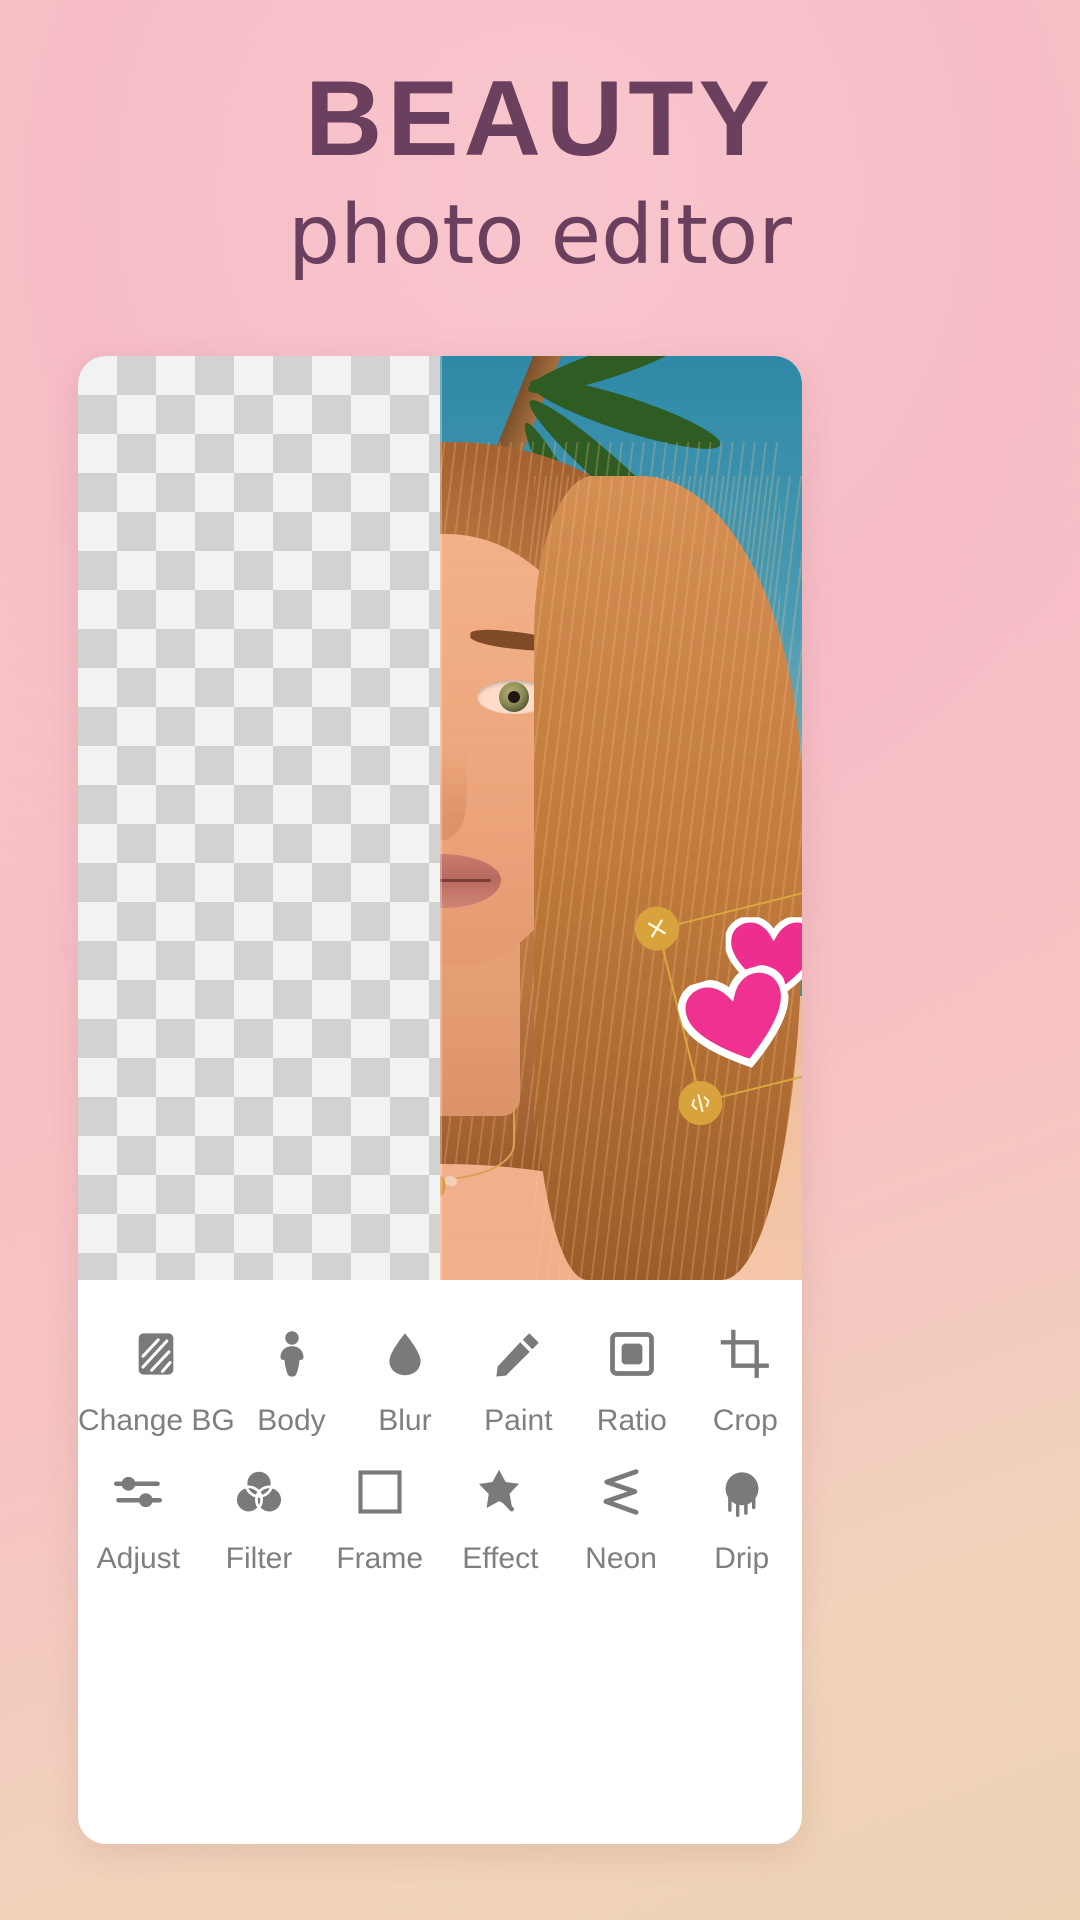 Image resolution: width=1080 pixels, height=1920 pixels. Describe the element at coordinates (500, 1492) in the screenshot. I see `magic-star-icon` at that location.